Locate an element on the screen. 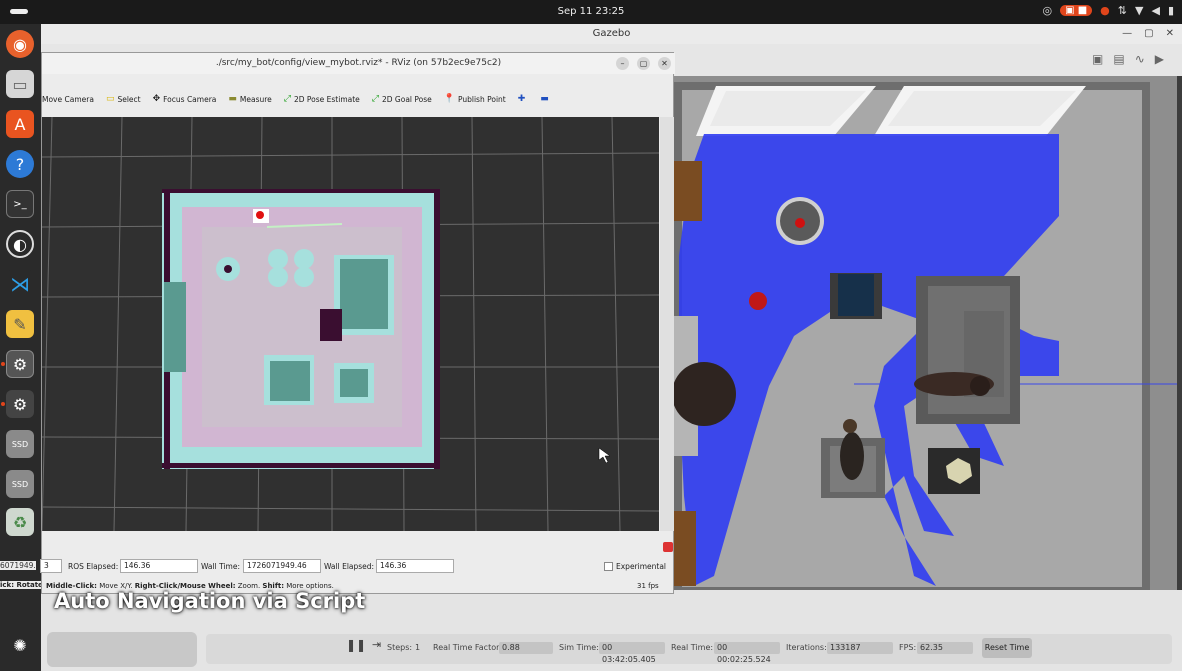 This screenshot has height=671, width=1182. system-top-bar: Sep 11 23:25 ◎ ▣ ■ ● ⇅ ▼ ◀ ▮ is located at coordinates (591, 12).